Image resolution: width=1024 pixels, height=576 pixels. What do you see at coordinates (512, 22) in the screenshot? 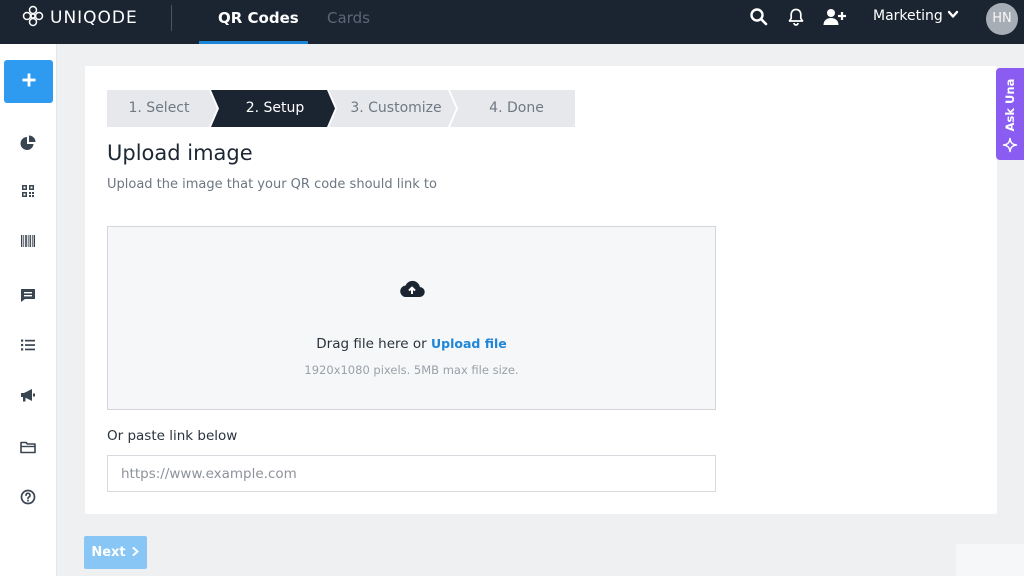
I see `top-navigation-bar: UNIQODE QR Codes Cards Marketing HN` at bounding box center [512, 22].